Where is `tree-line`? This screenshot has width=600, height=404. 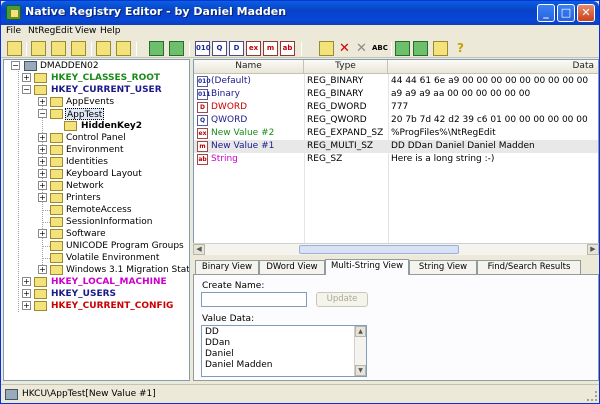
tree-line is located at coordinates (46, 258).